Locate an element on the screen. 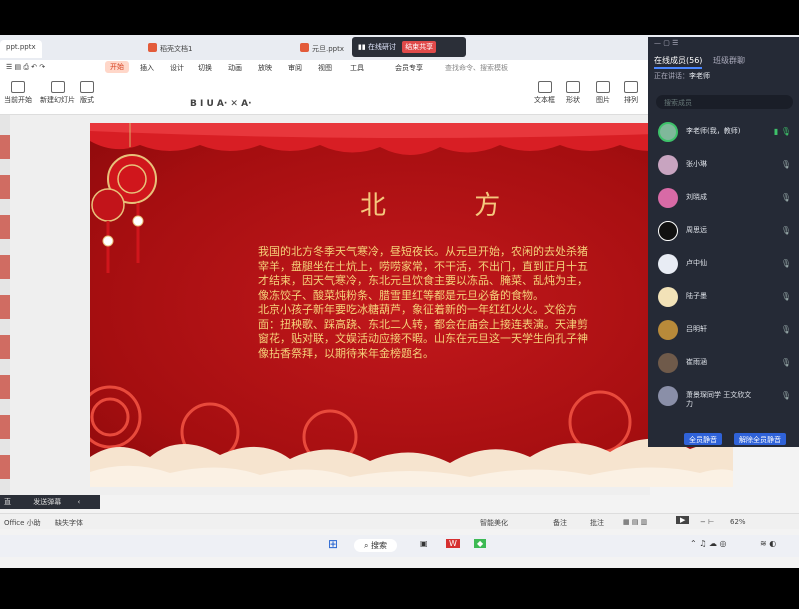 The width and height of the screenshot is (799, 609). tab-members: 在线成员(56) is located at coordinates (678, 62).